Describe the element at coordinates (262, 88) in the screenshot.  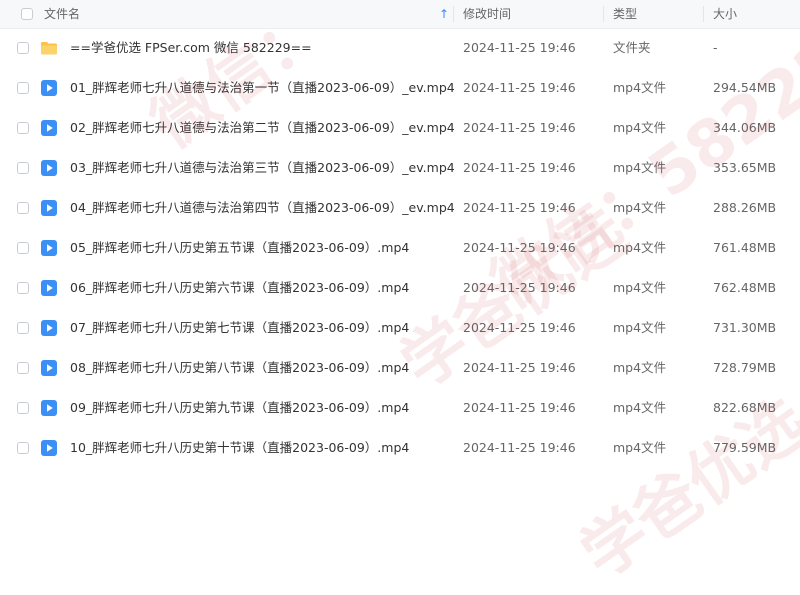
I see `file-name: 01_胖辉老师七升八道德与法治第一节（直播2023-06-09）_ev.mp4` at that location.